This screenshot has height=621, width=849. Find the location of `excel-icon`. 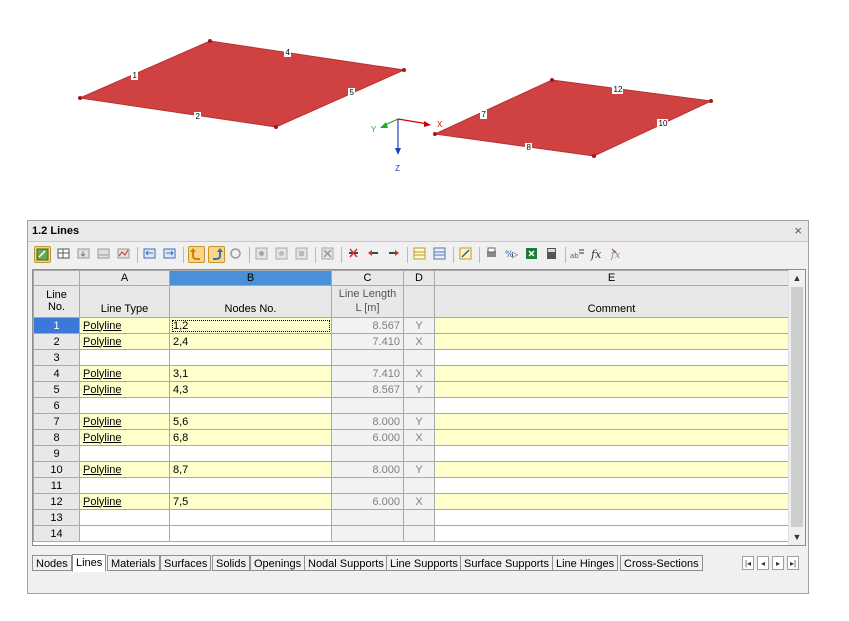

excel-icon is located at coordinates (532, 254).